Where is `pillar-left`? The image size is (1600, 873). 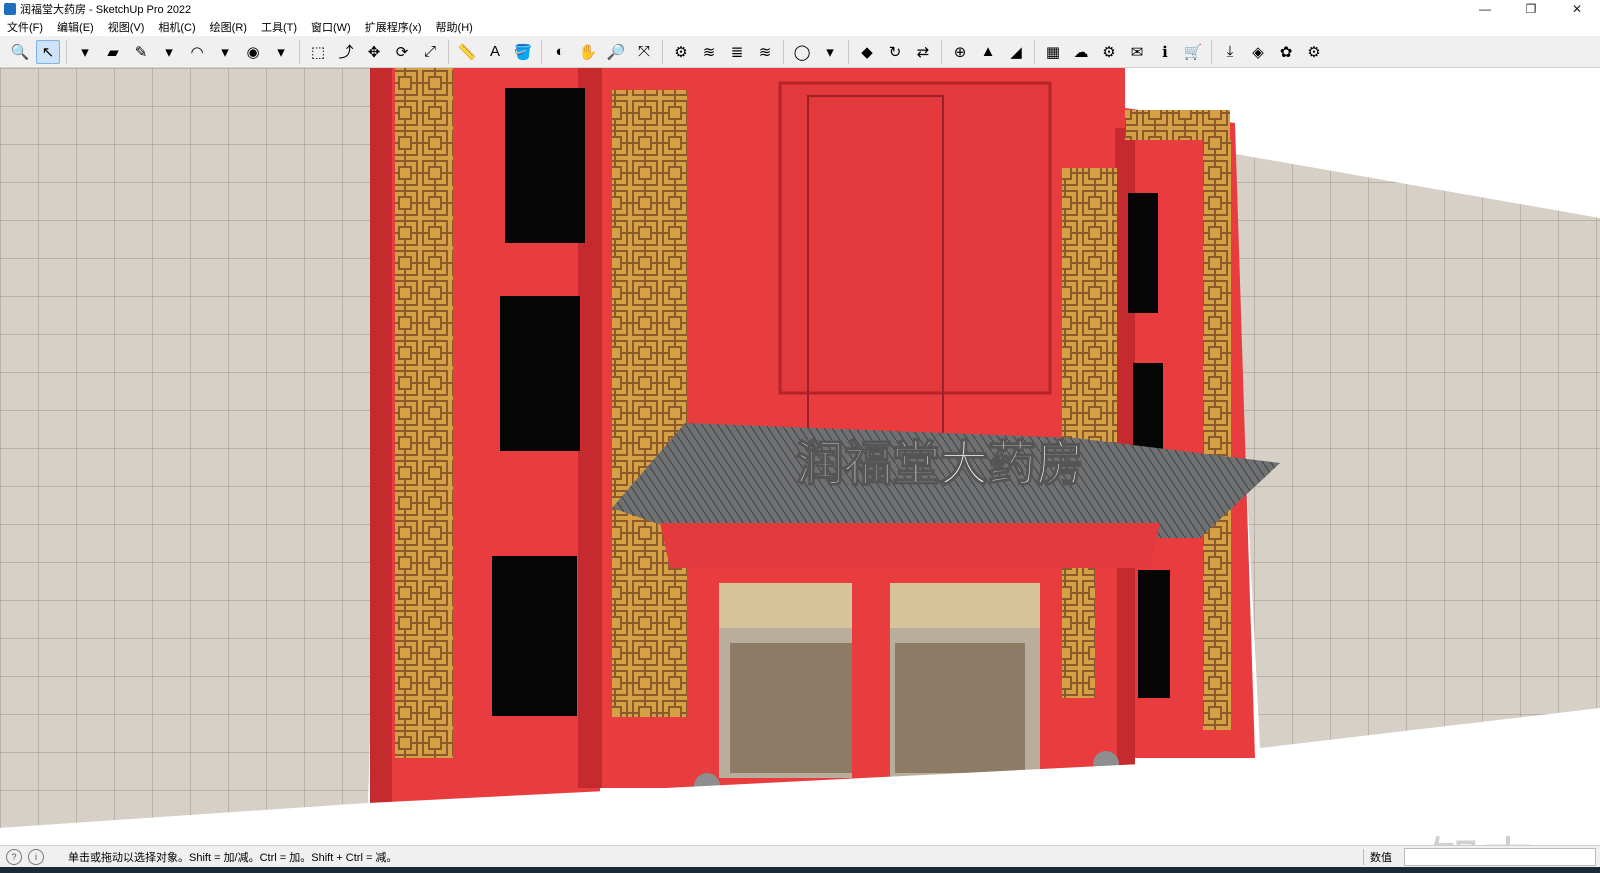 pillar-left is located at coordinates (708, 663).